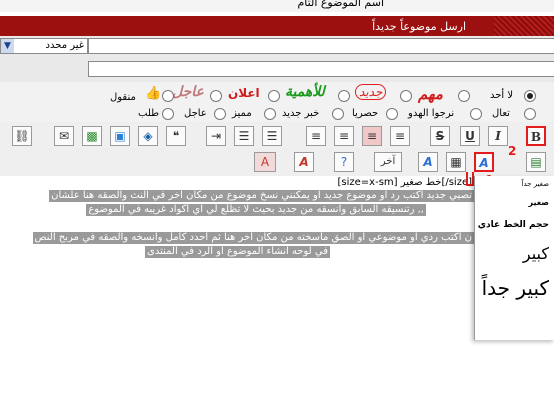  Describe the element at coordinates (120, 136) in the screenshot. I see `media-icon: ▣` at that location.